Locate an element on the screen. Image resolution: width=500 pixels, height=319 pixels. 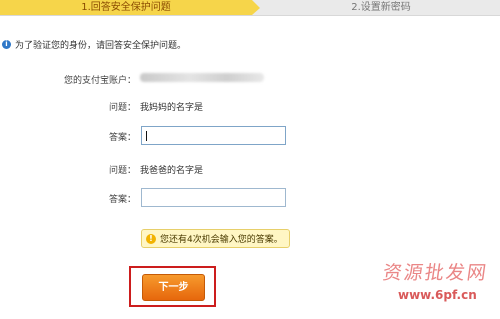
answer-2-label: 答案： is located at coordinates (122, 200).